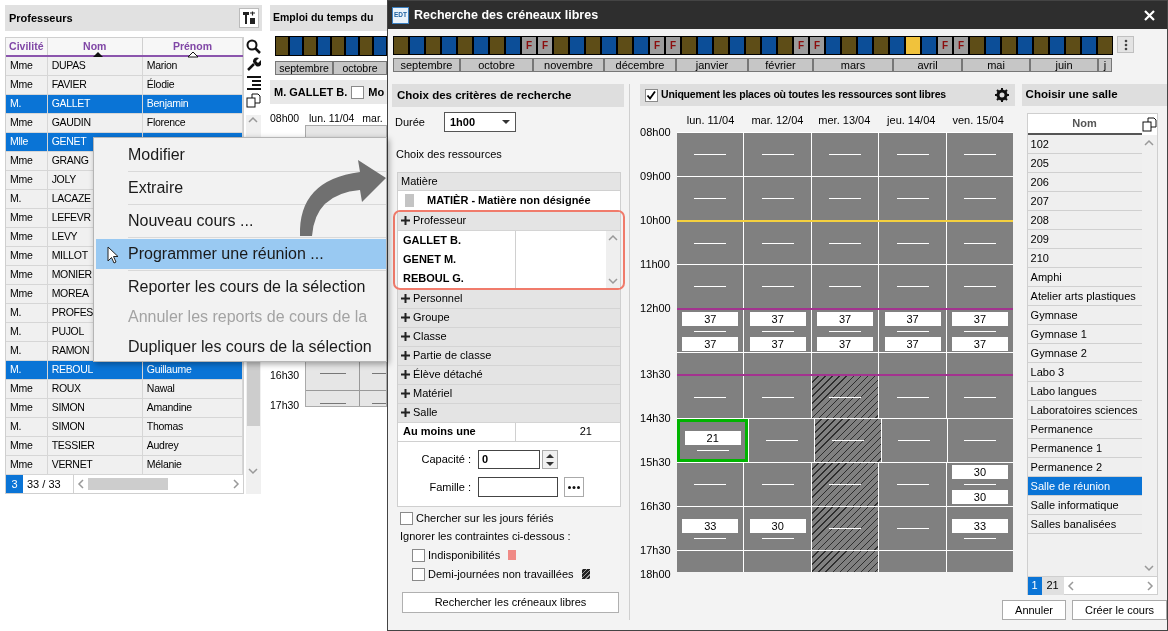 The height and width of the screenshot is (631, 1168). Describe the element at coordinates (1119, 610) in the screenshot. I see `dialog-button: Créer le cours` at that location.